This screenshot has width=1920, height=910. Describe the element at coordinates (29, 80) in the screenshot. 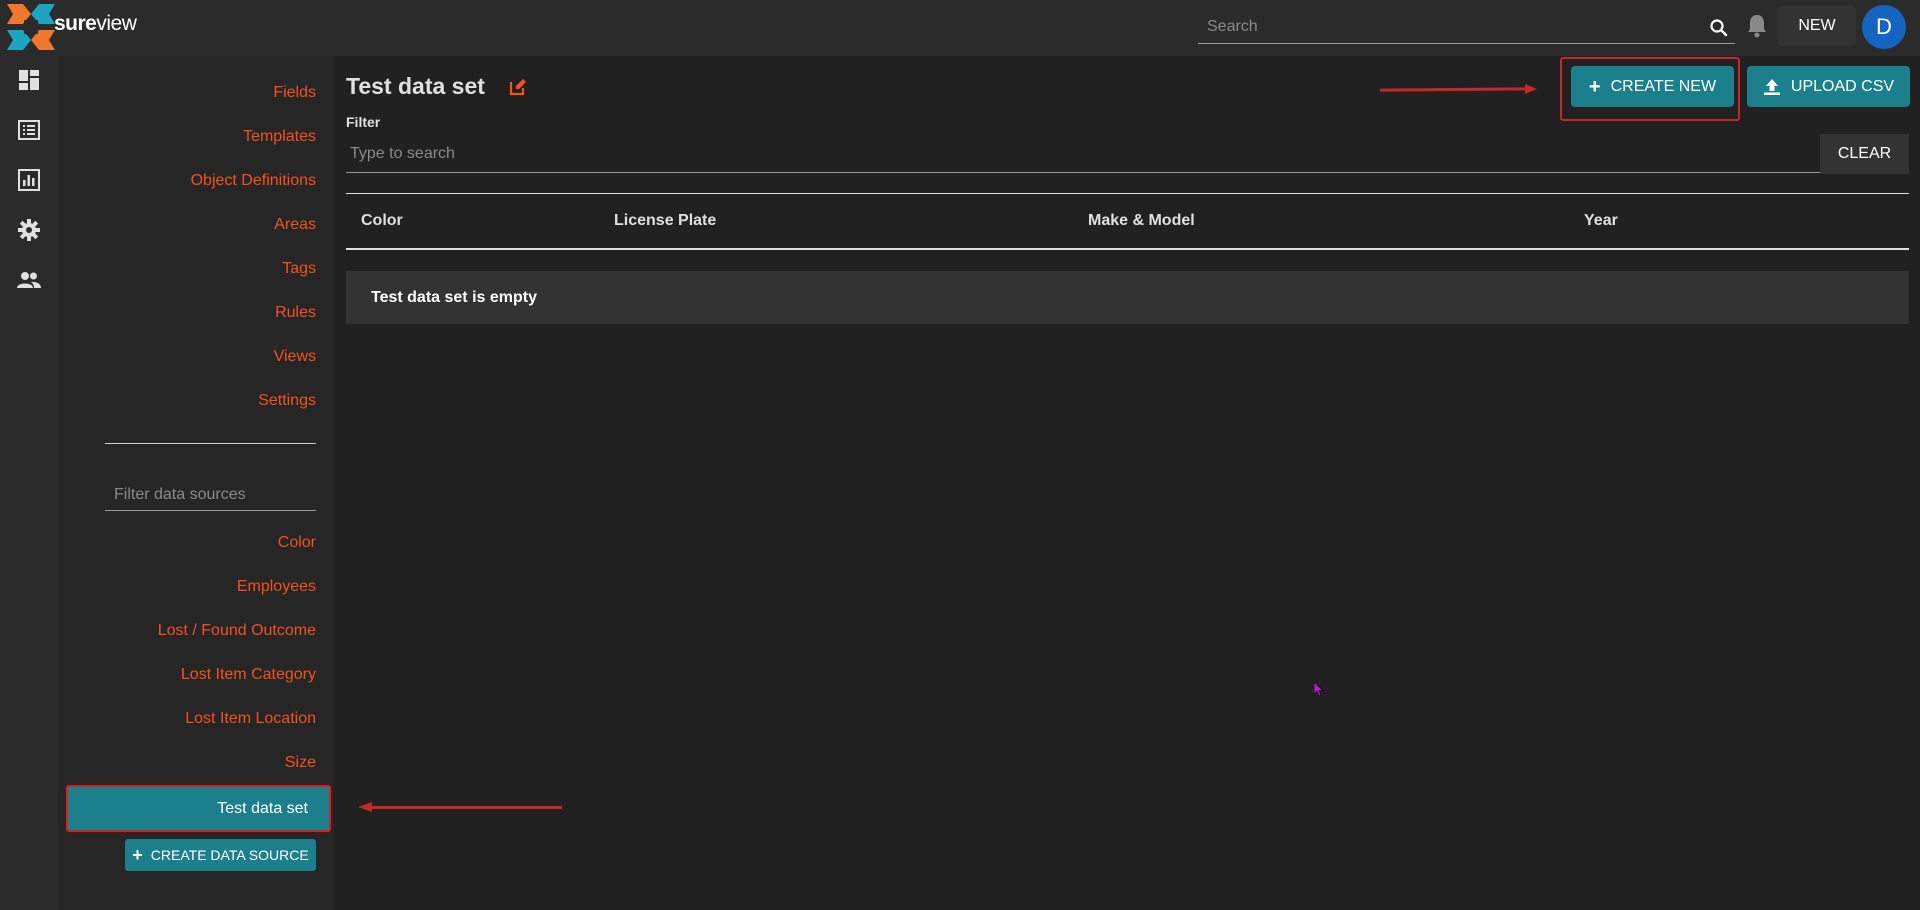

I see `dashboard-icon` at that location.